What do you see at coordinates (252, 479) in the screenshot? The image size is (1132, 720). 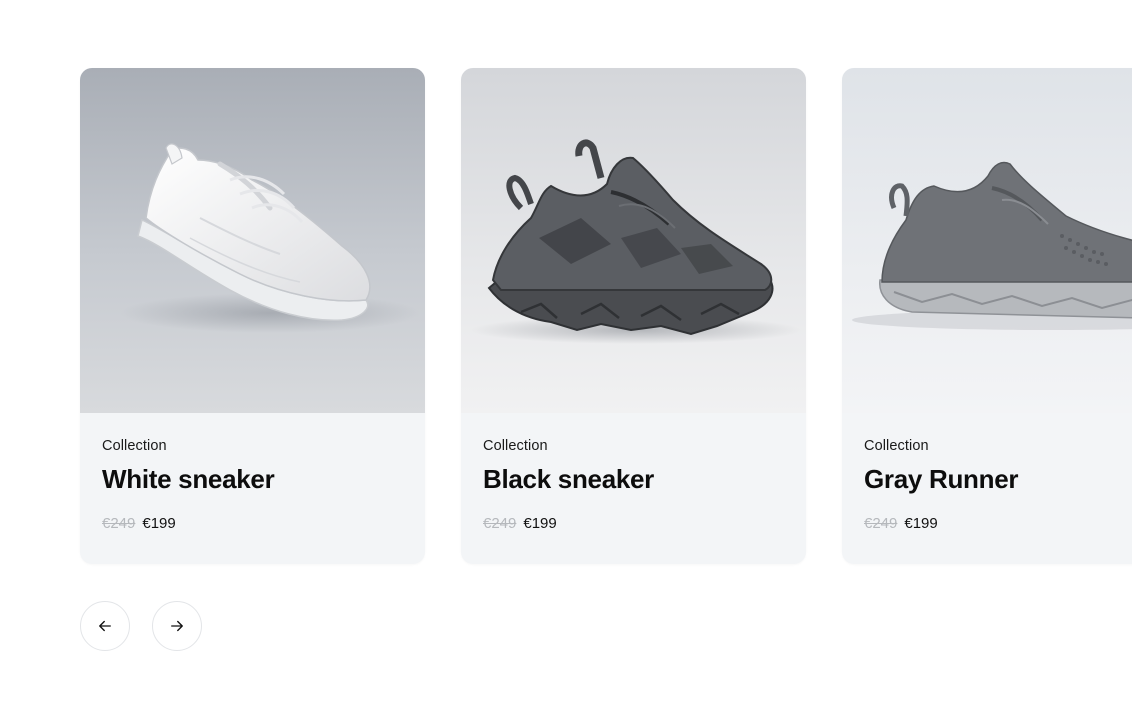 I see `product-title: White sneaker` at bounding box center [252, 479].